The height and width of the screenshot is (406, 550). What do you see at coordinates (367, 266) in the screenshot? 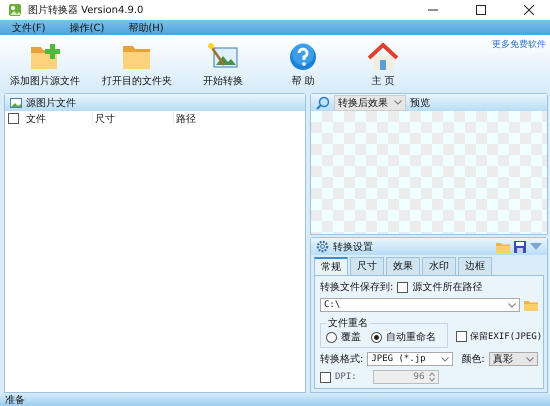
I see `tab: 尺寸` at bounding box center [367, 266].